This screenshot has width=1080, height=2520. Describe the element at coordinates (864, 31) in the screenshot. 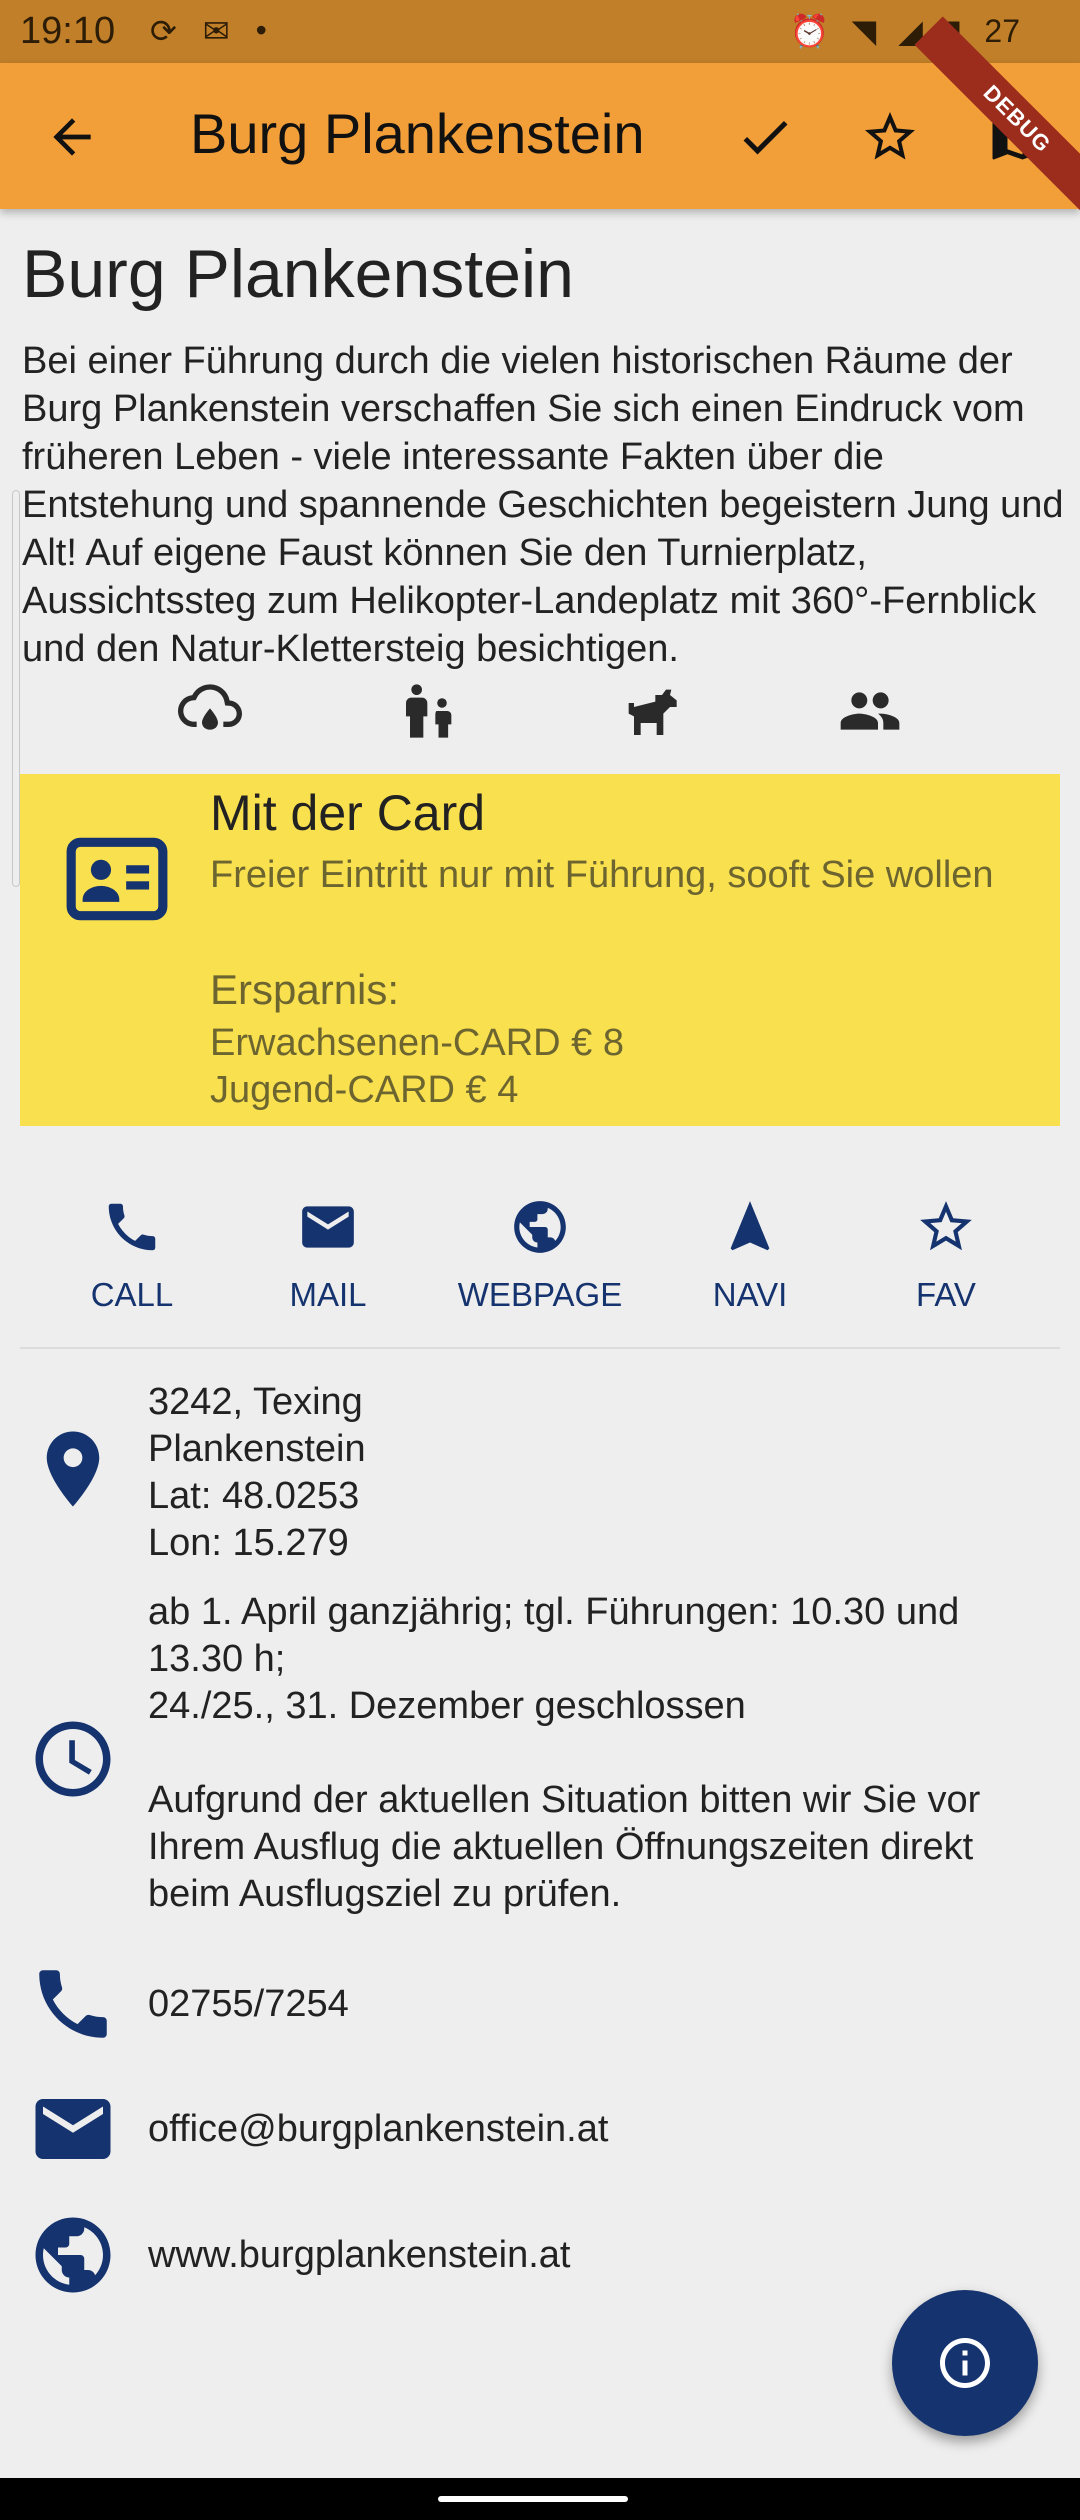

I see `wifi-icon: ◥` at that location.